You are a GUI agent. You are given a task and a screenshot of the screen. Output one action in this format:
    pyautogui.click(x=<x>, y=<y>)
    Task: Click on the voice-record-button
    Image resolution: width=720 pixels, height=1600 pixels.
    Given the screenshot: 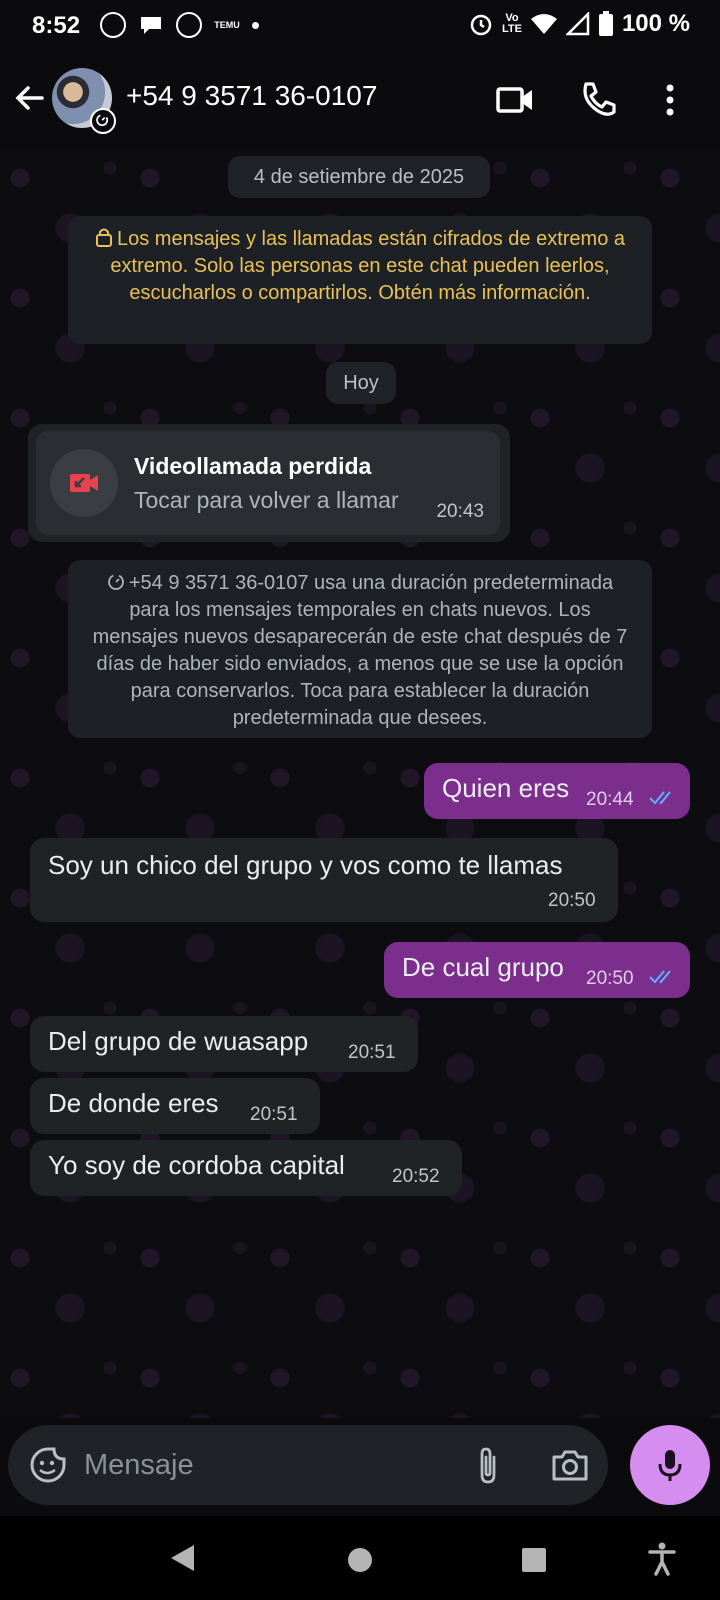 What is the action you would take?
    pyautogui.click(x=670, y=1465)
    